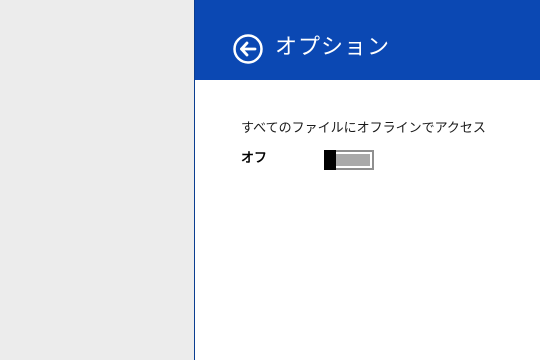 Image resolution: width=540 pixels, height=360 pixels. What do you see at coordinates (254, 158) in the screenshot?
I see `toggle-state-label: オフ` at bounding box center [254, 158].